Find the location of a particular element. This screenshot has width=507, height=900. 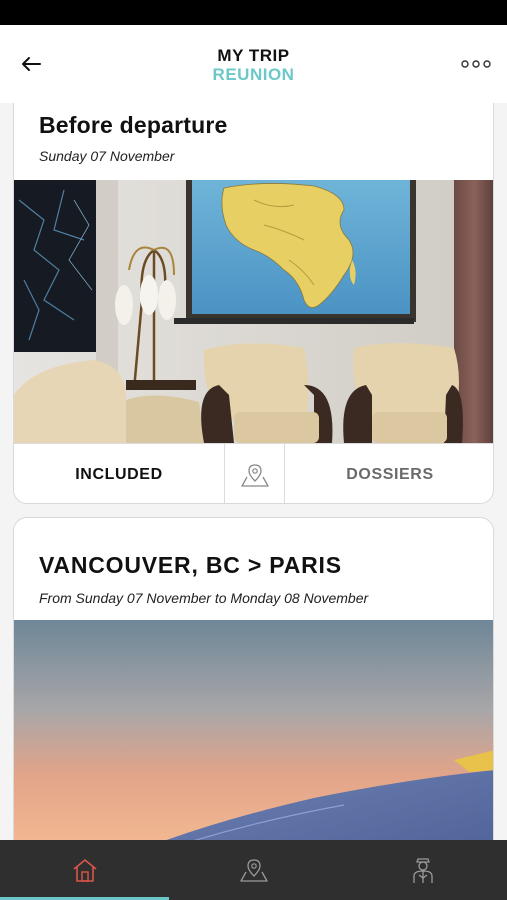

card-title: VANCOUVER, BC > PARIS is located at coordinates (190, 565).